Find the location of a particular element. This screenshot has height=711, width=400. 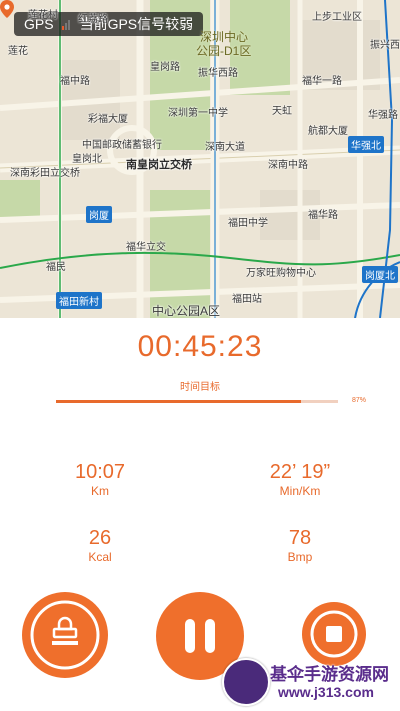

heart-rate-unit: Bmp is located at coordinates (300, 557).